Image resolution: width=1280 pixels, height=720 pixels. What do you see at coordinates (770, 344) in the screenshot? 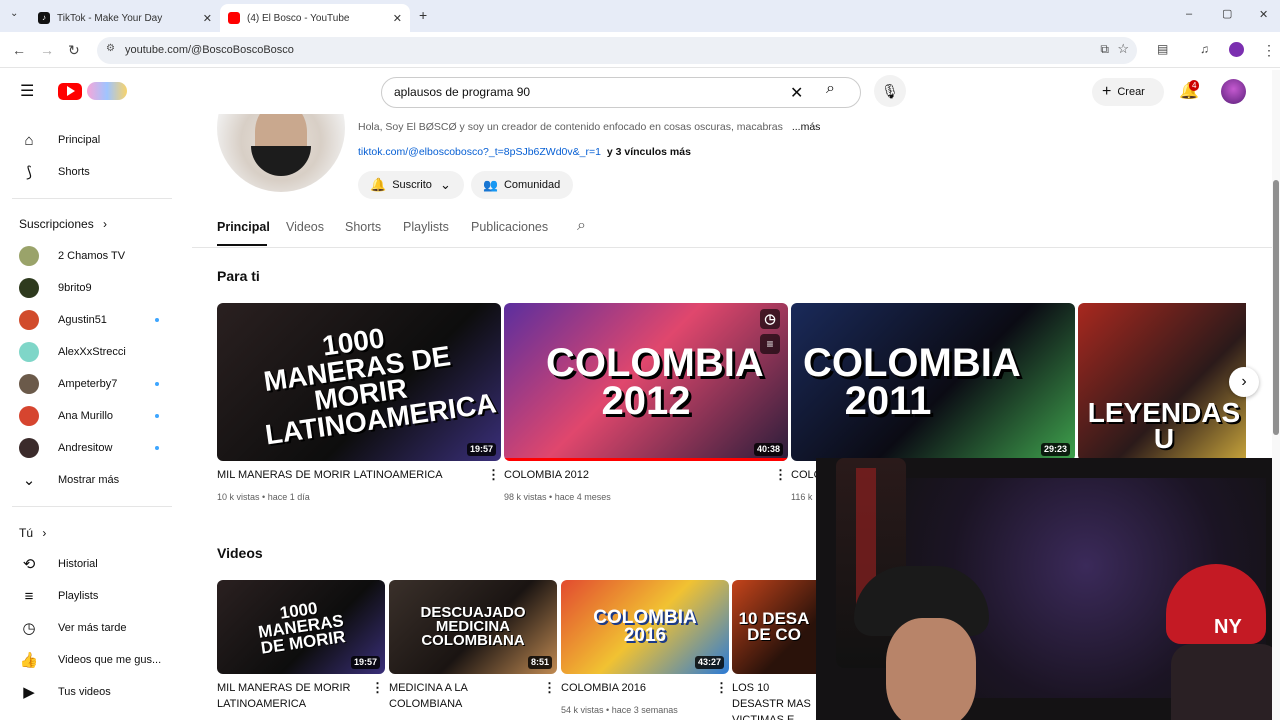
I see `add-to-queue-icon: ≡` at bounding box center [770, 344].